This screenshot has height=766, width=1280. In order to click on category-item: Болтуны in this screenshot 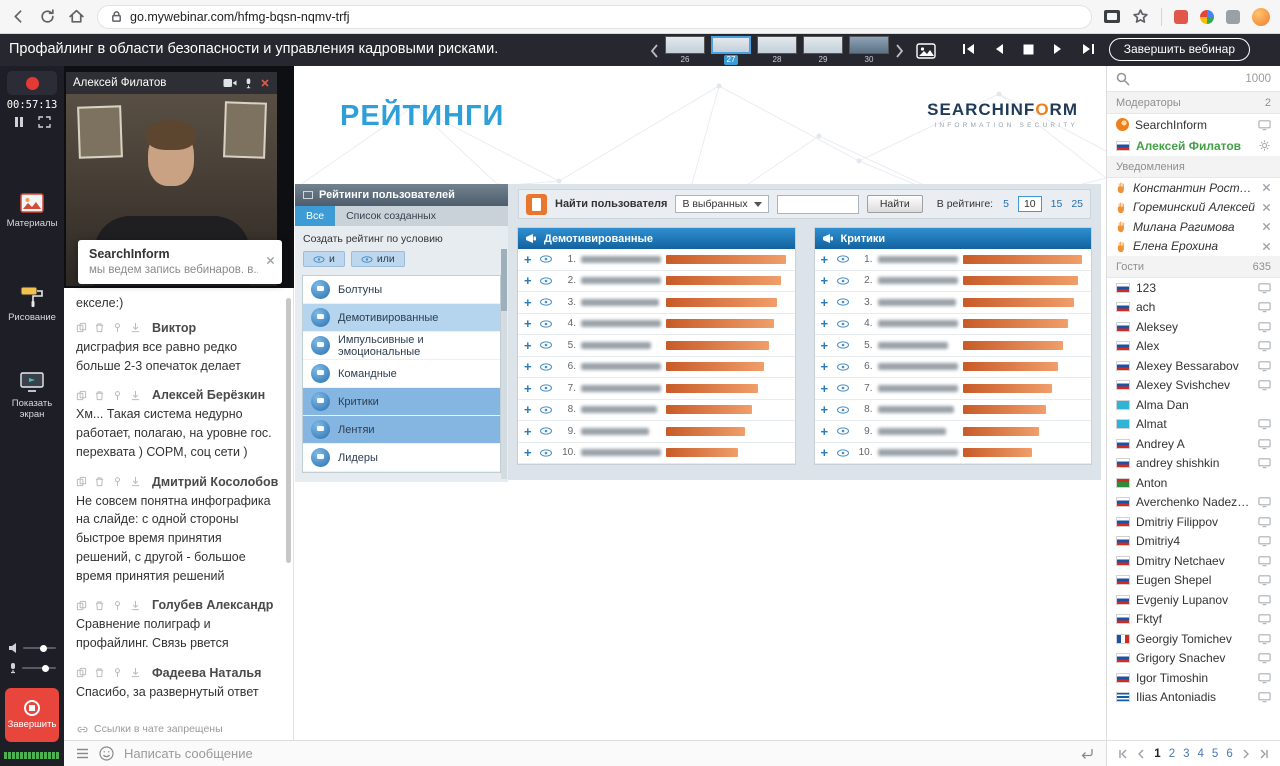, I will do `click(401, 290)`.